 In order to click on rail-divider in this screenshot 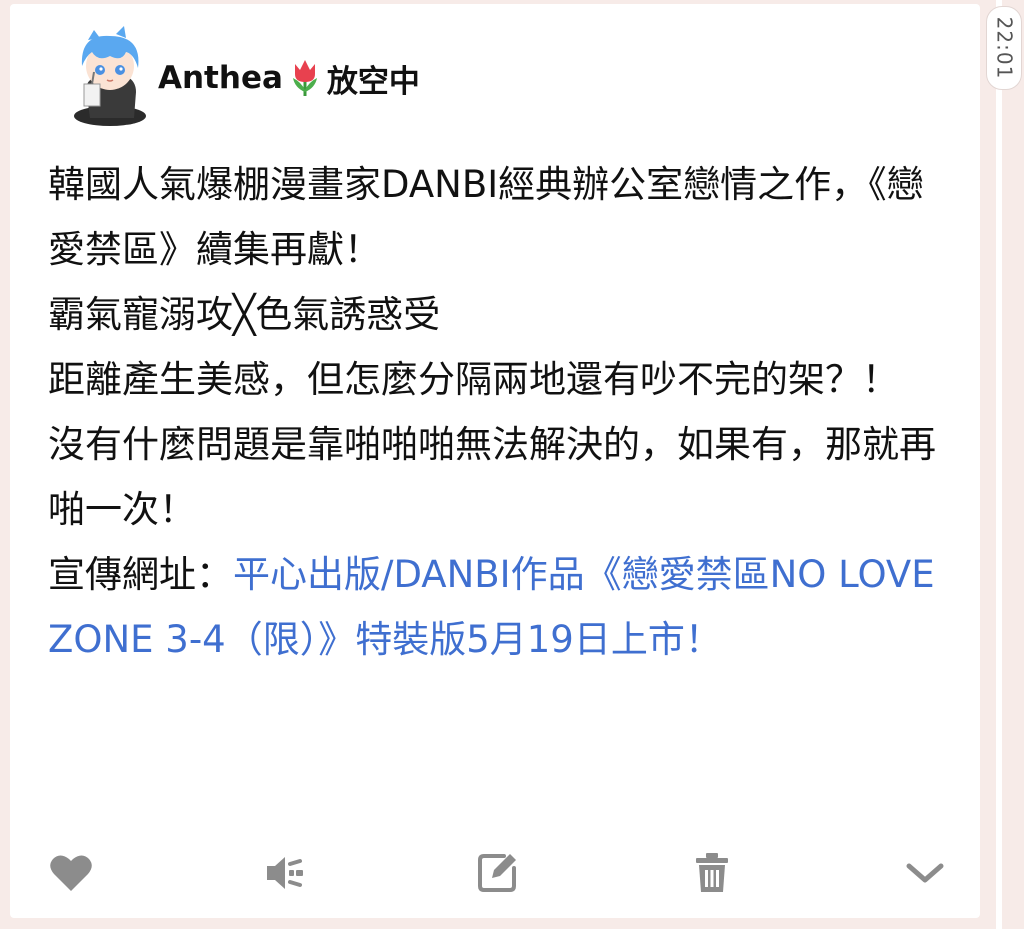, I will do `click(999, 464)`.